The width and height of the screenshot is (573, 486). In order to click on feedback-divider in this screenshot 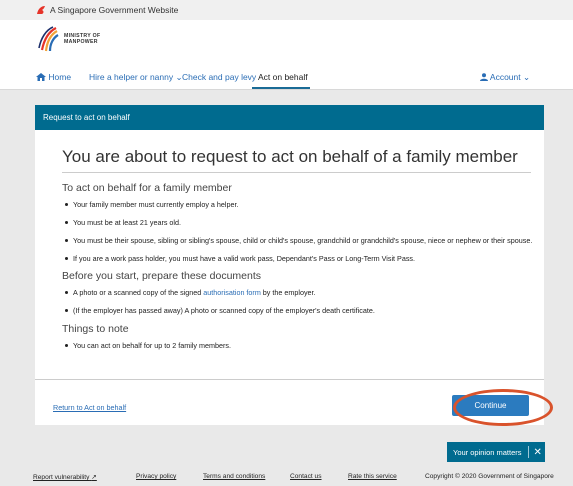, I will do `click(528, 452)`.